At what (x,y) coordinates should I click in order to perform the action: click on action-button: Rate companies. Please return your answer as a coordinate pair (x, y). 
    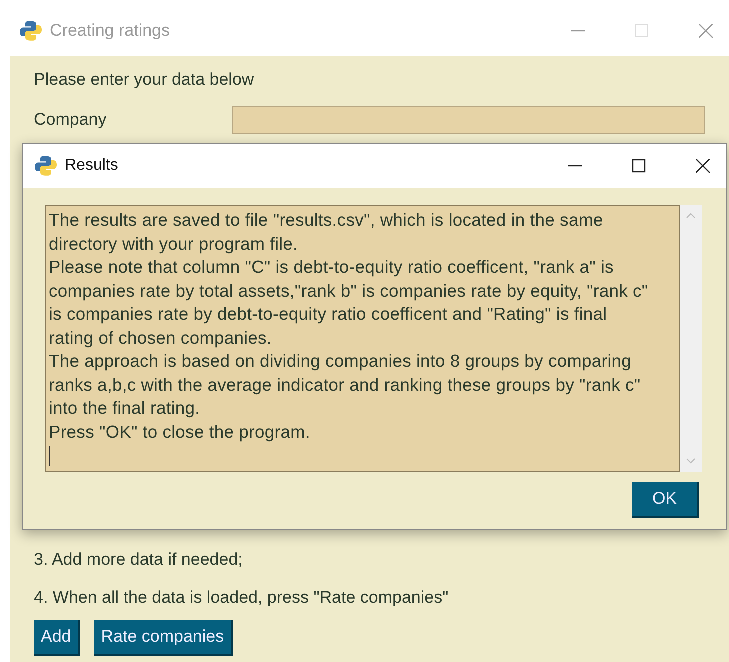
    Looking at the image, I should click on (164, 638).